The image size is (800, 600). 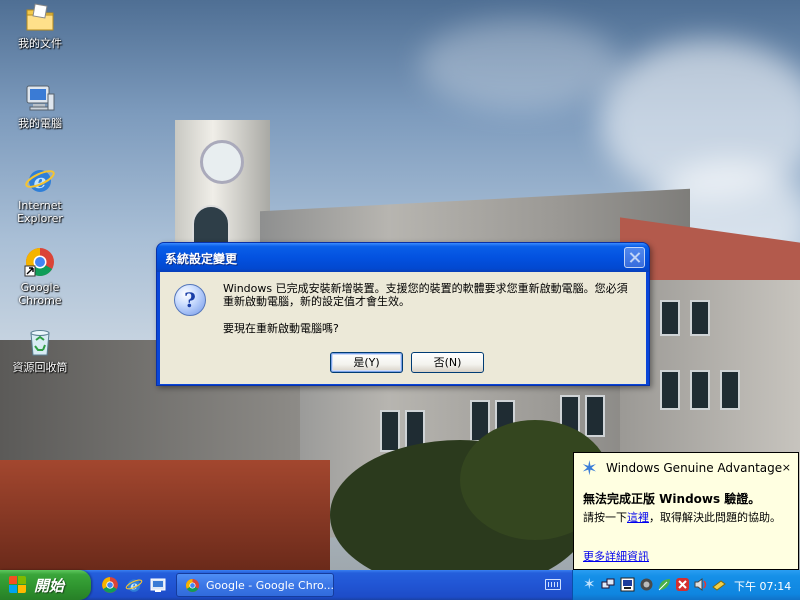 I want to click on tray-antivirus-icon, so click(x=682, y=584).